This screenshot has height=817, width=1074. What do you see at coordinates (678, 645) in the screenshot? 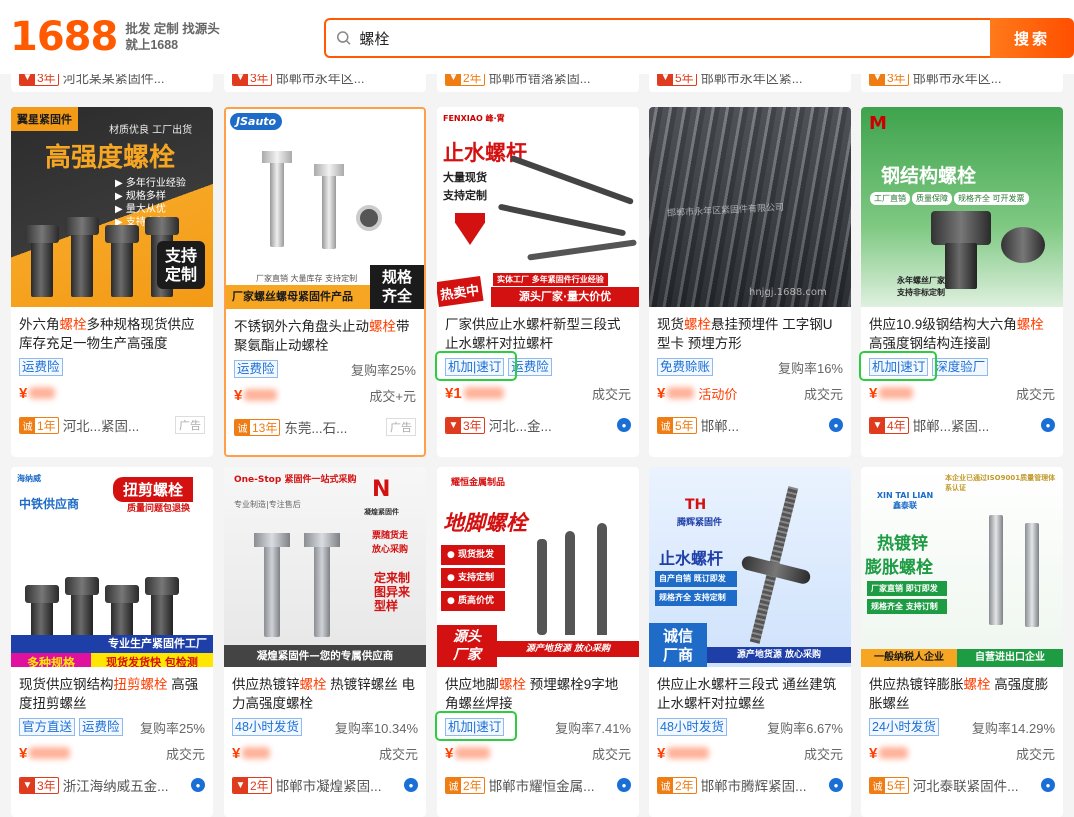
I see `img-footer-left: 诚信 厂商` at bounding box center [678, 645].